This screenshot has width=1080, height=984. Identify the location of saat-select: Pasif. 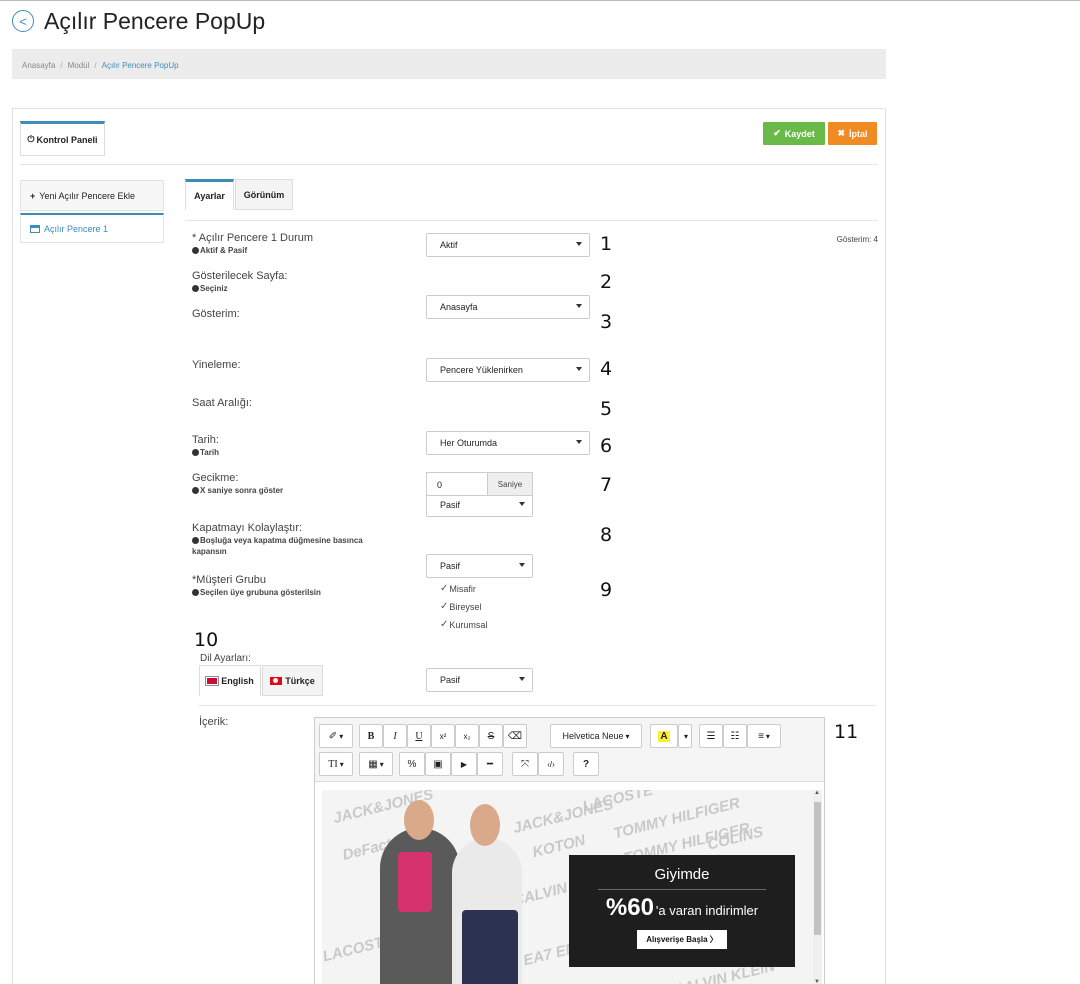
(479, 505).